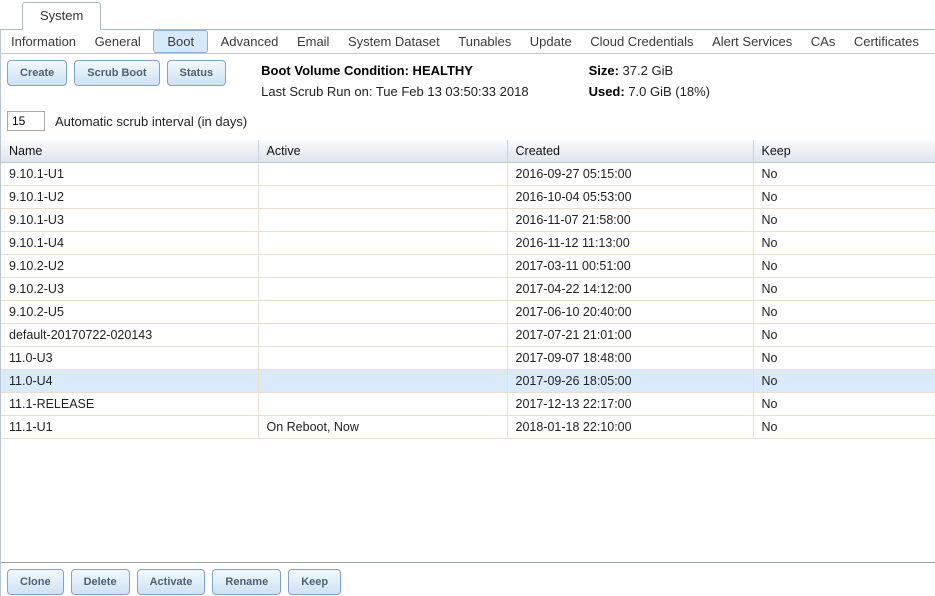 The image size is (935, 596). What do you see at coordinates (468, 243) in the screenshot?
I see `table-row: 9.10.1-U4 2016-11-12 11:13:00 No` at bounding box center [468, 243].